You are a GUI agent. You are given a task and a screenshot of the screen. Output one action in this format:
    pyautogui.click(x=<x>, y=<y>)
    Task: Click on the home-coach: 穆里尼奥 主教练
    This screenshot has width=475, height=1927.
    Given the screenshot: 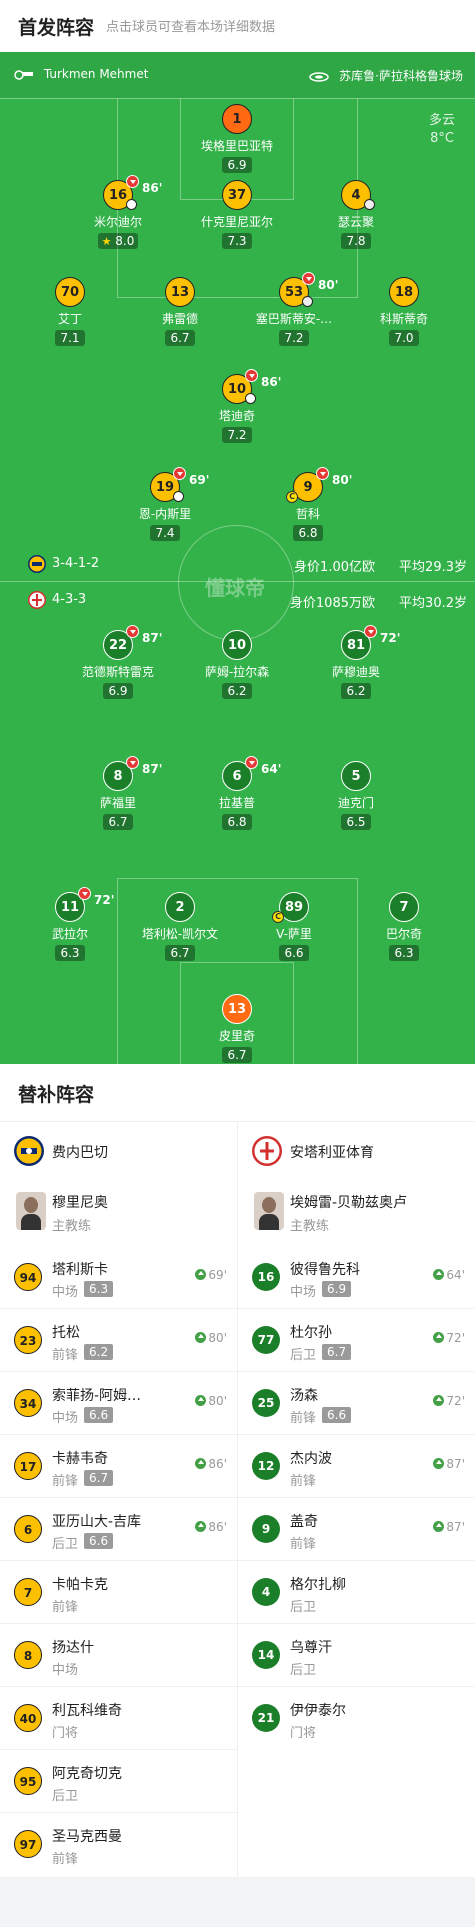 What is the action you would take?
    pyautogui.click(x=118, y=1213)
    